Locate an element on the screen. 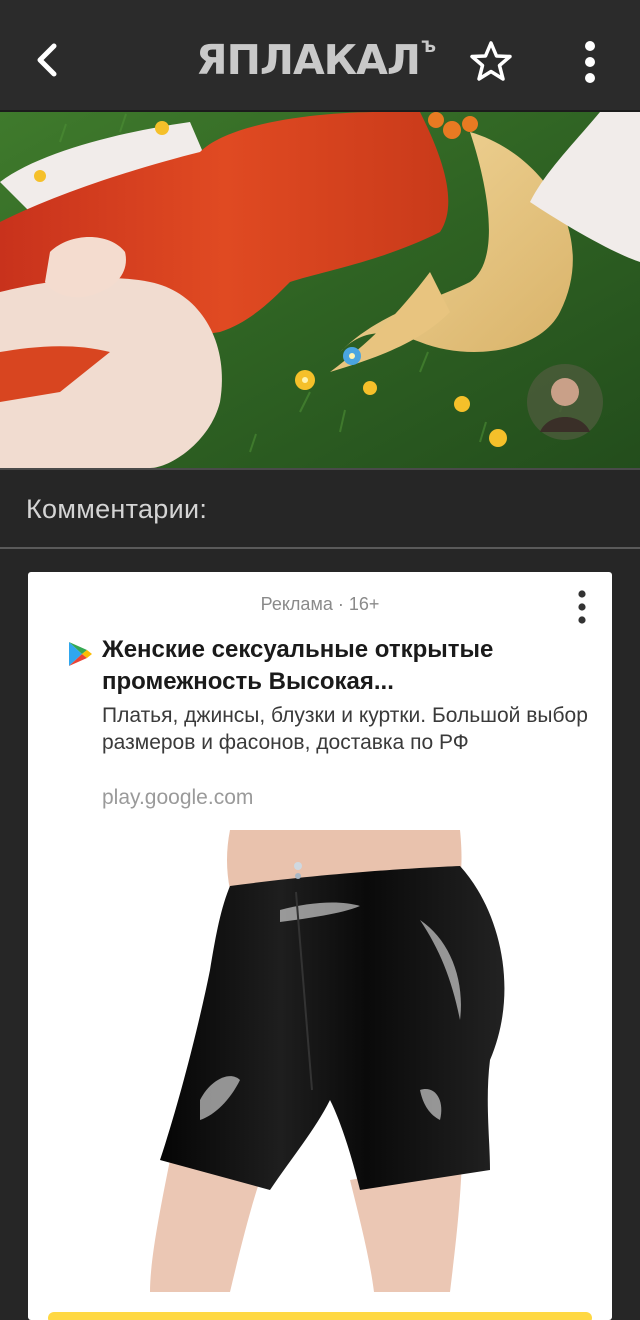  top-app-bar: ЯПЛАКАЛ Ъ is located at coordinates (320, 56).